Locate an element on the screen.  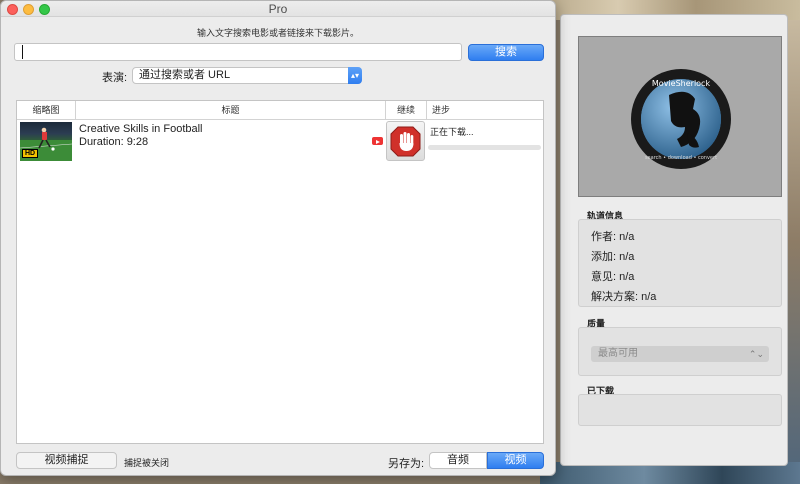
video-thumbnail: HD is located at coordinates (46, 141).